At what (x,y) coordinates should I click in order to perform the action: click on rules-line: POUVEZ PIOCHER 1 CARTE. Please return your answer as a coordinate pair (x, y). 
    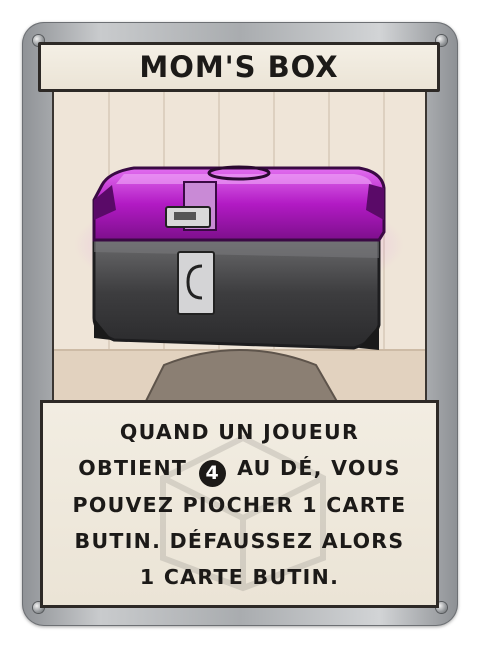
    Looking at the image, I should click on (239, 504).